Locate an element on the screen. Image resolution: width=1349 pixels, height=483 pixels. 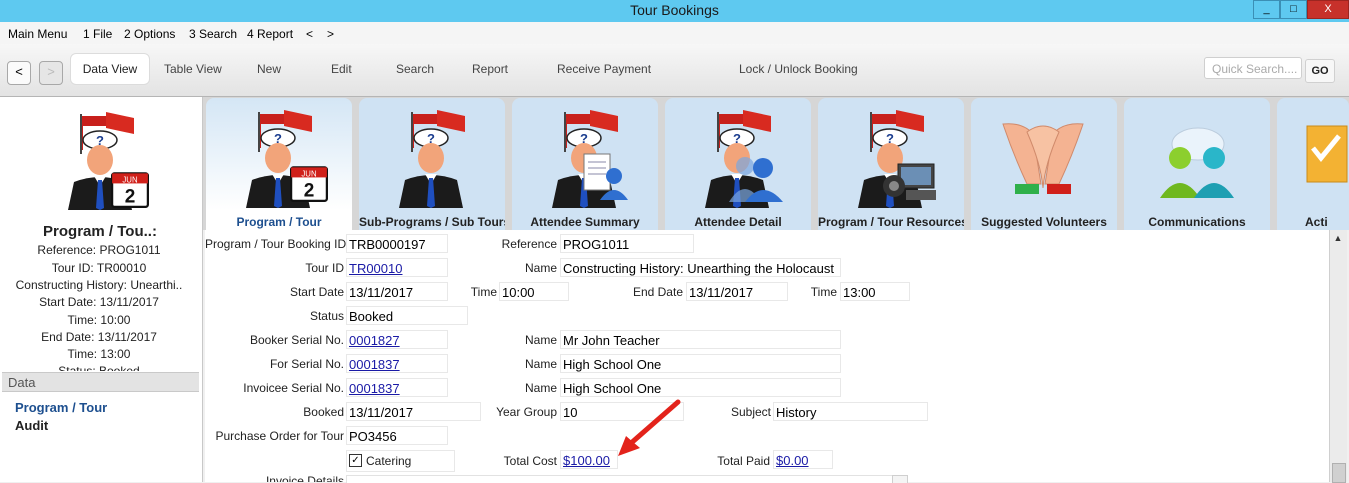
table-view-button: Table View is located at coordinates (193, 69).